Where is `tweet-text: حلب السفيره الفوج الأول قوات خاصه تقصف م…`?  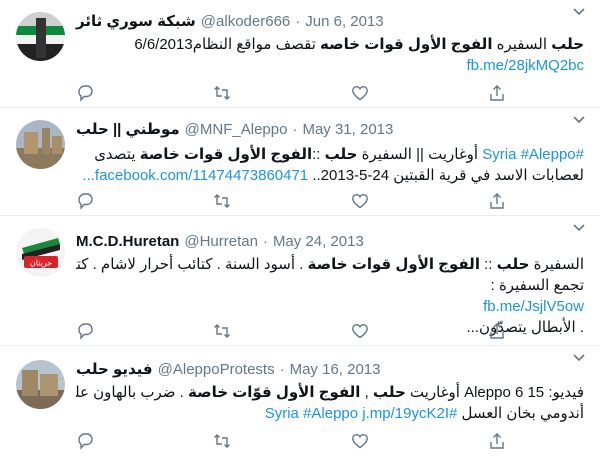
tweet-text: حلب السفيره الفوج الأول قوات خاصه تقصف م… is located at coordinates (330, 55).